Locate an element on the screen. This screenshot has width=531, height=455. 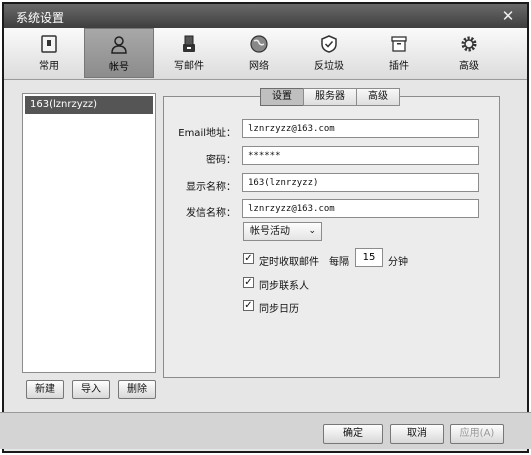
plugin-icon is located at coordinates (399, 44).